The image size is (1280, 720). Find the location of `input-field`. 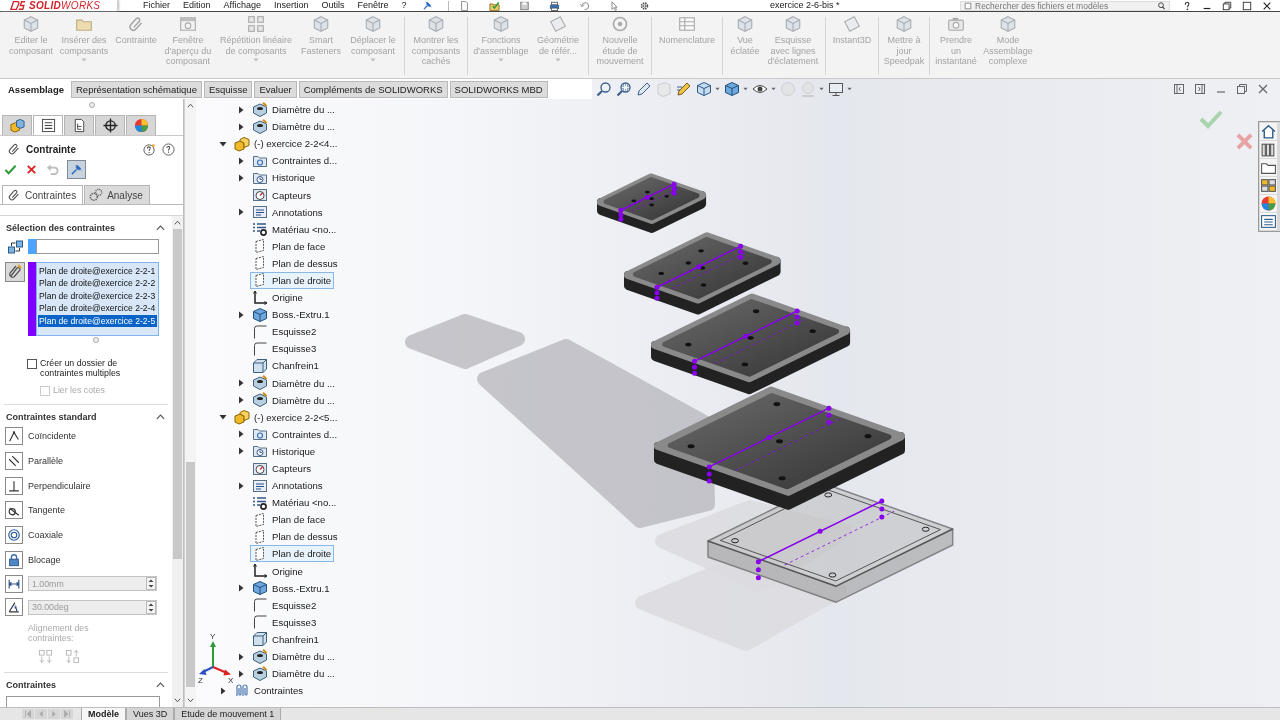

input-field is located at coordinates (97, 246).